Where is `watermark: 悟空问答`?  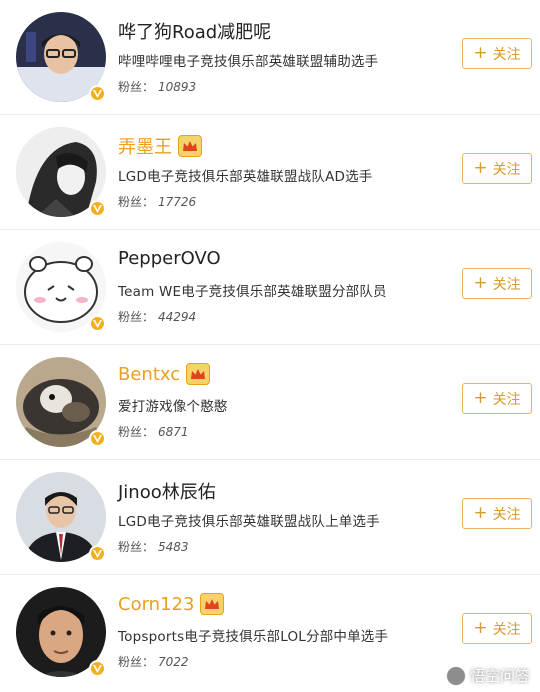
watermark: 悟空问答 is located at coordinates (487, 675).